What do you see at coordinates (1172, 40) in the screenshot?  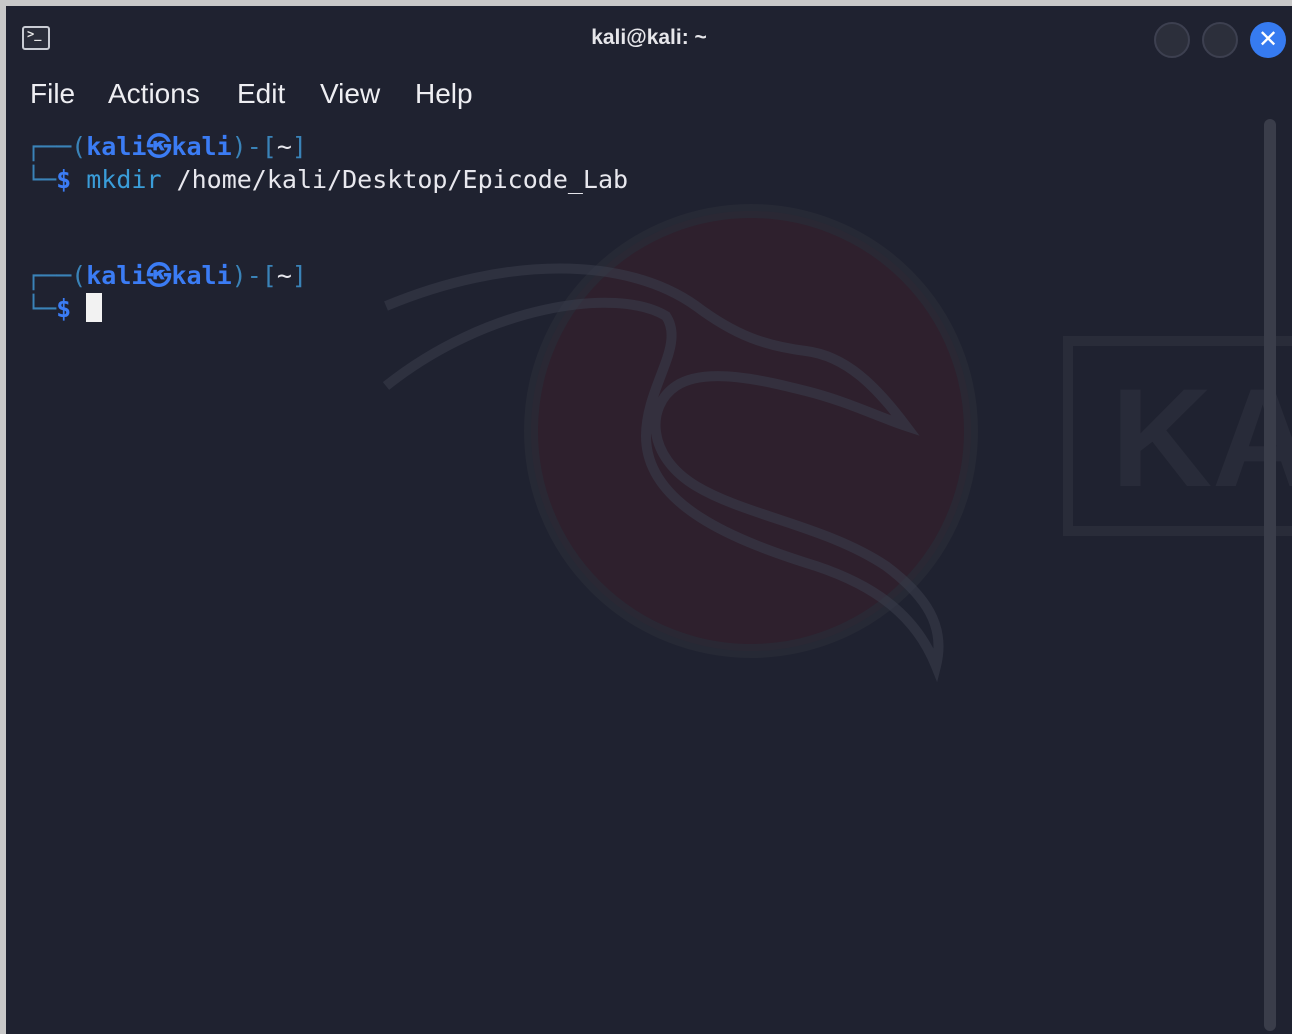 I see `minimize-button` at bounding box center [1172, 40].